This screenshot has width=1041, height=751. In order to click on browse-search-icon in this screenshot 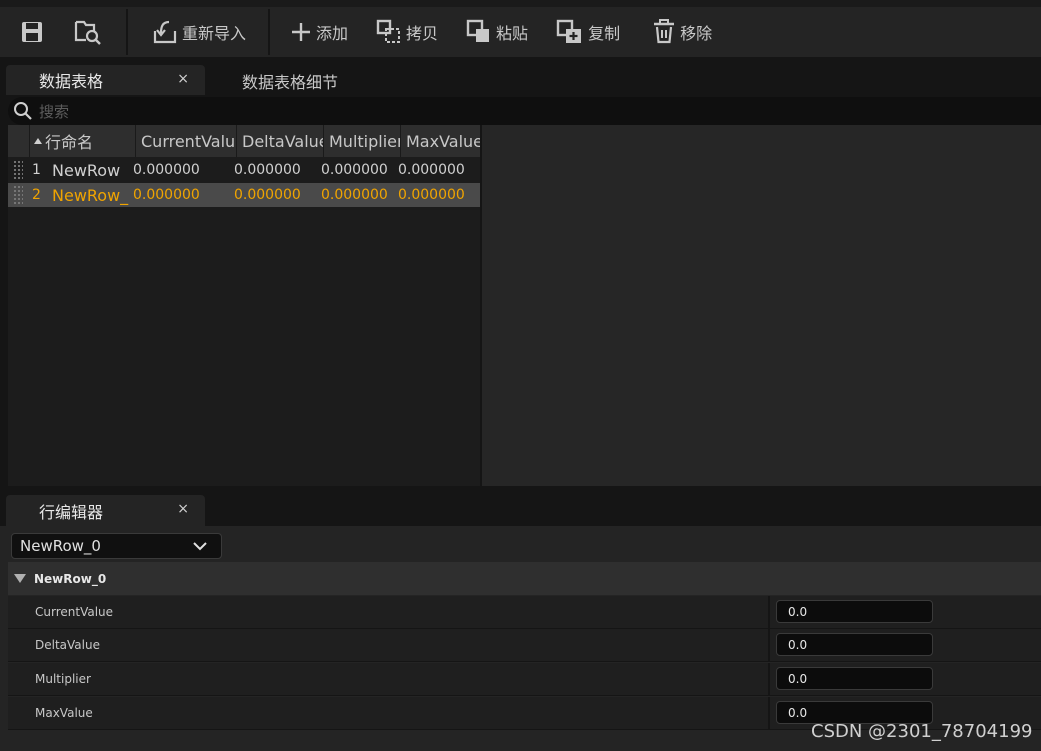, I will do `click(88, 32)`.